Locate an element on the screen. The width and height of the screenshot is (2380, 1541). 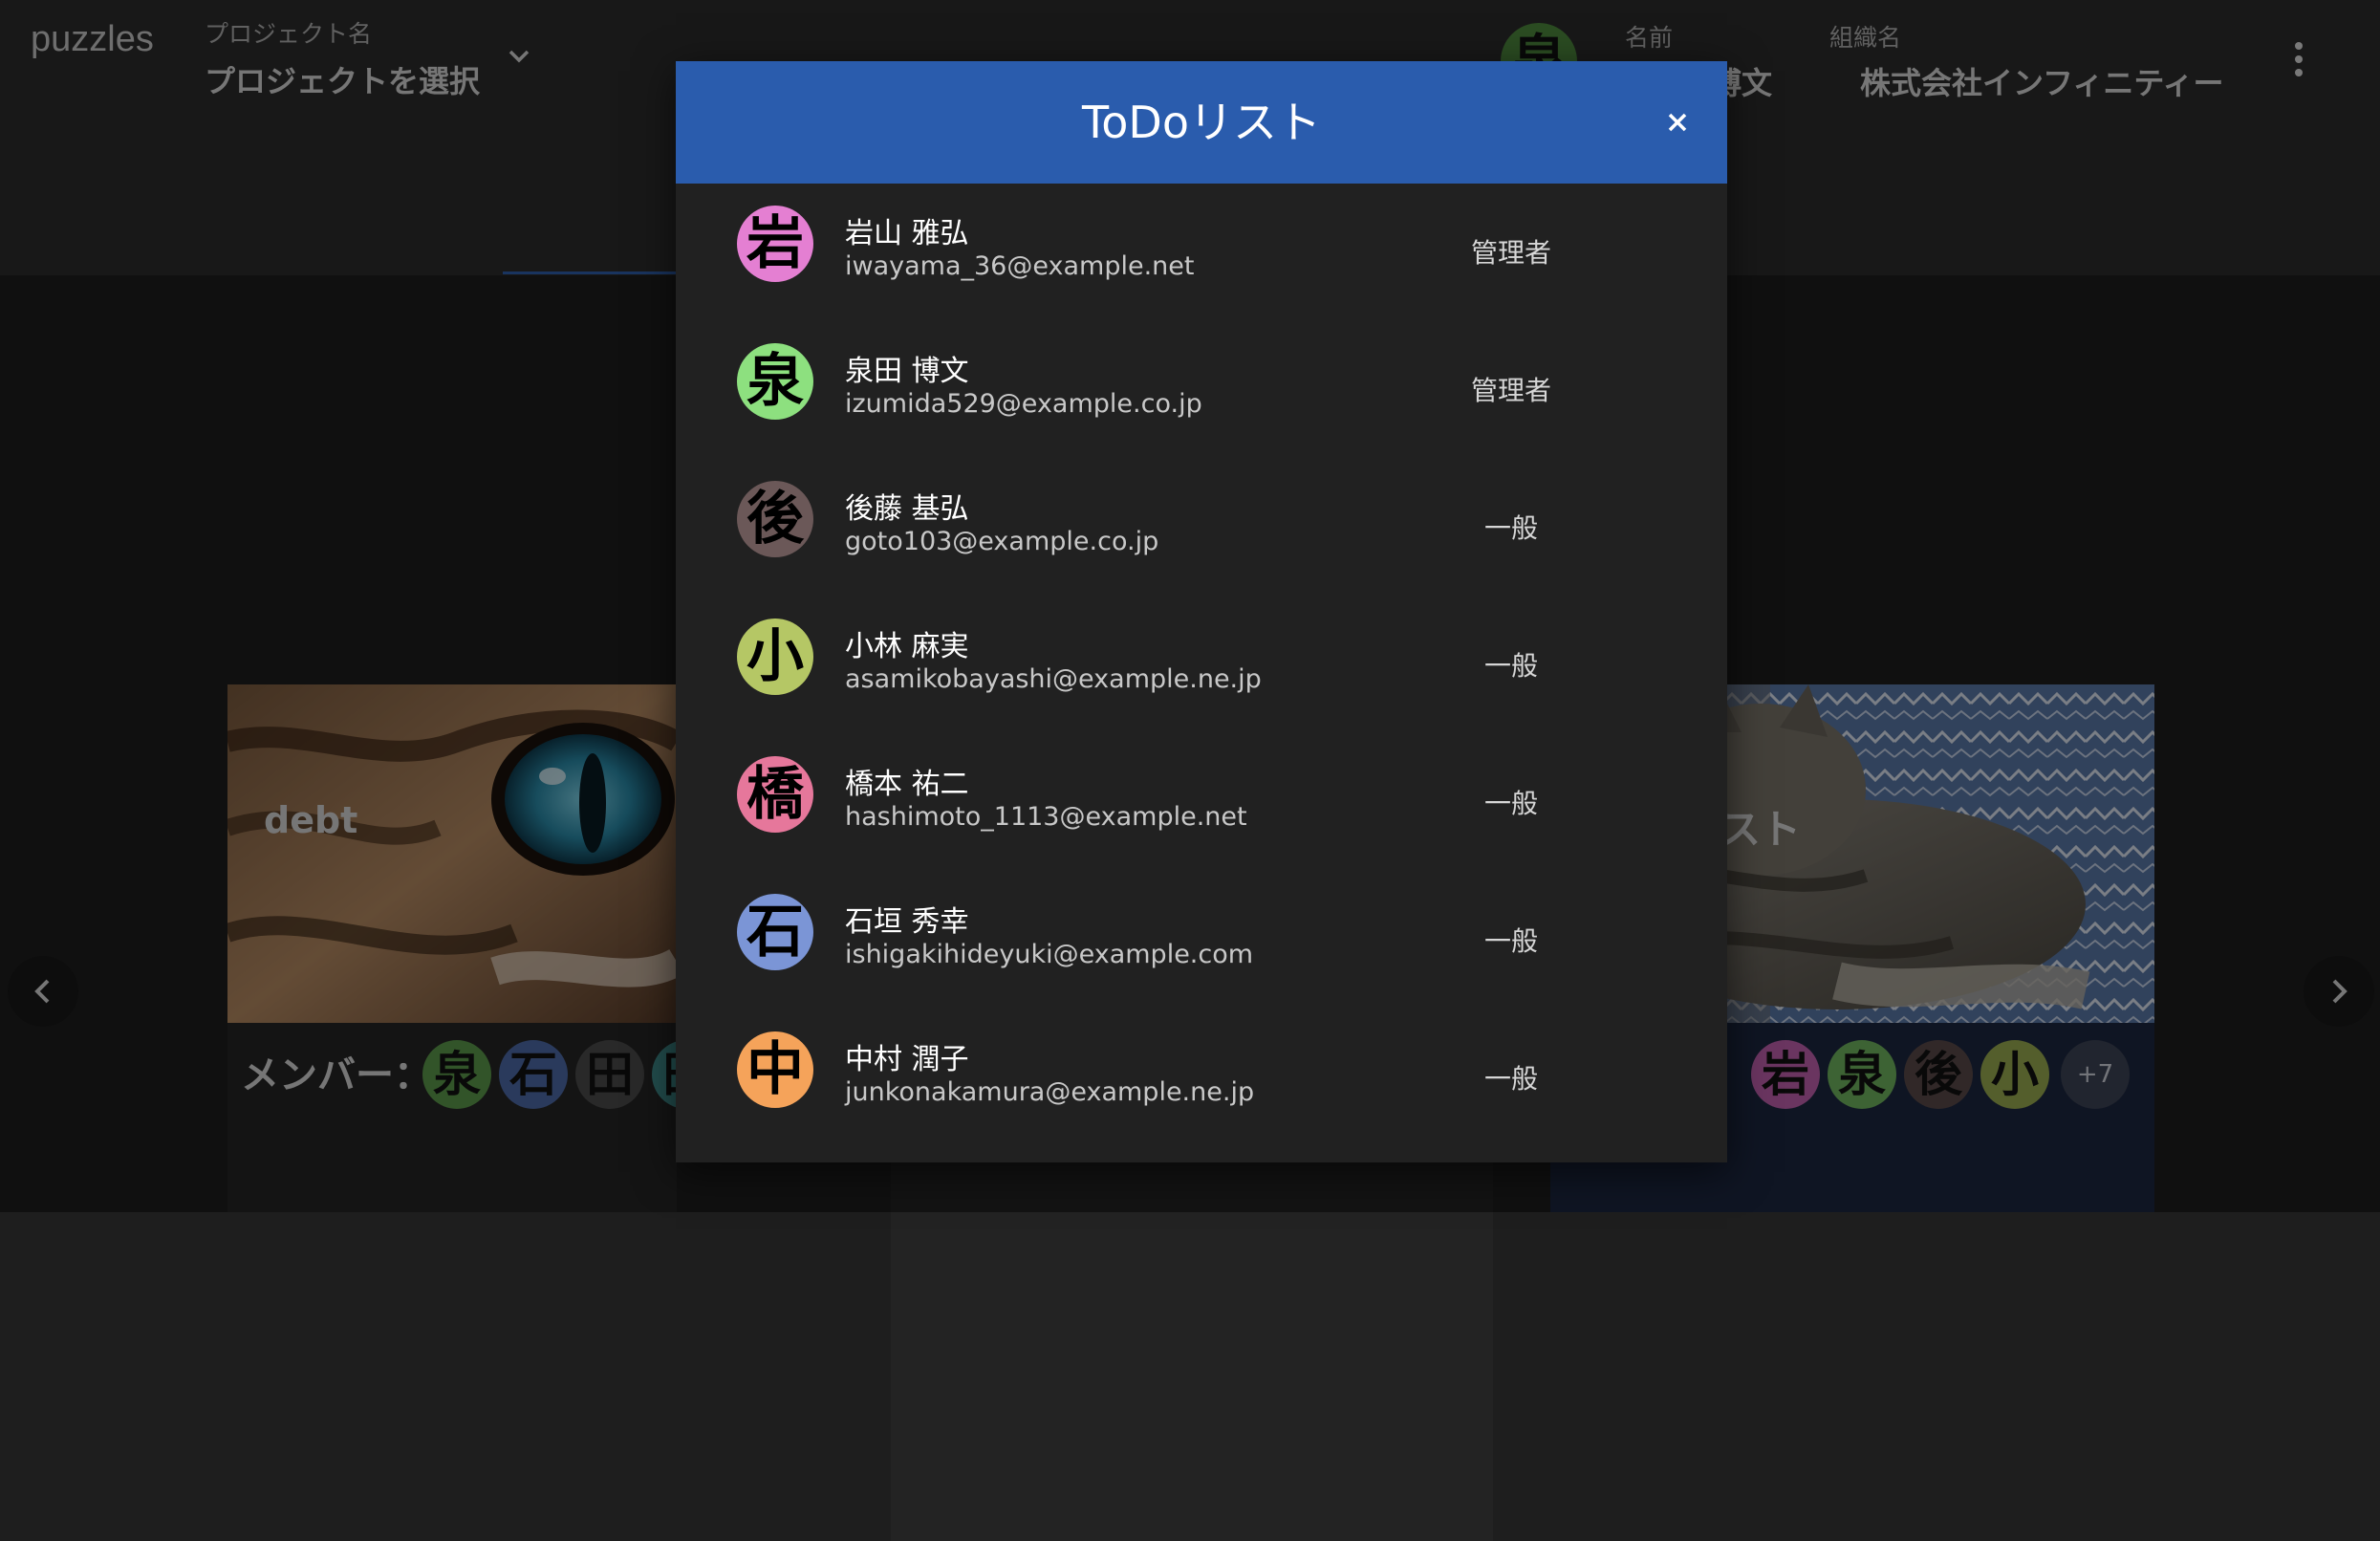
member-email: goto103@example.co.jp is located at coordinates (1002, 541).